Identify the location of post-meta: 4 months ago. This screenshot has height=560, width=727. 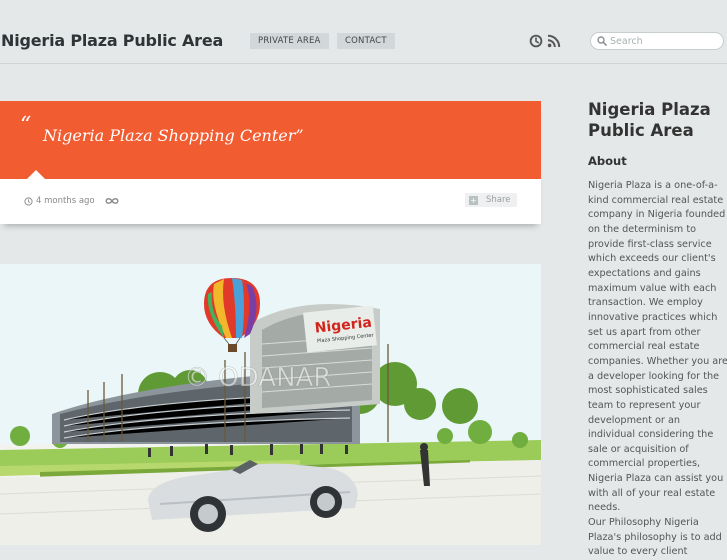
(71, 201).